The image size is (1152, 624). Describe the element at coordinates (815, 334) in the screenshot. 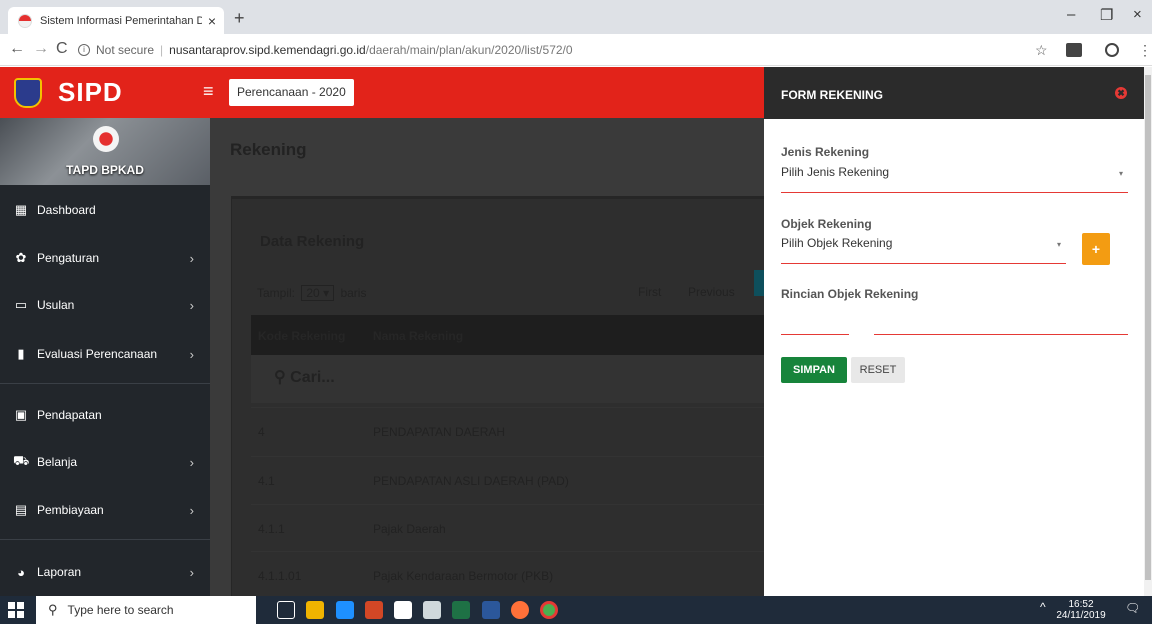

I see `rincian-underline-left` at that location.